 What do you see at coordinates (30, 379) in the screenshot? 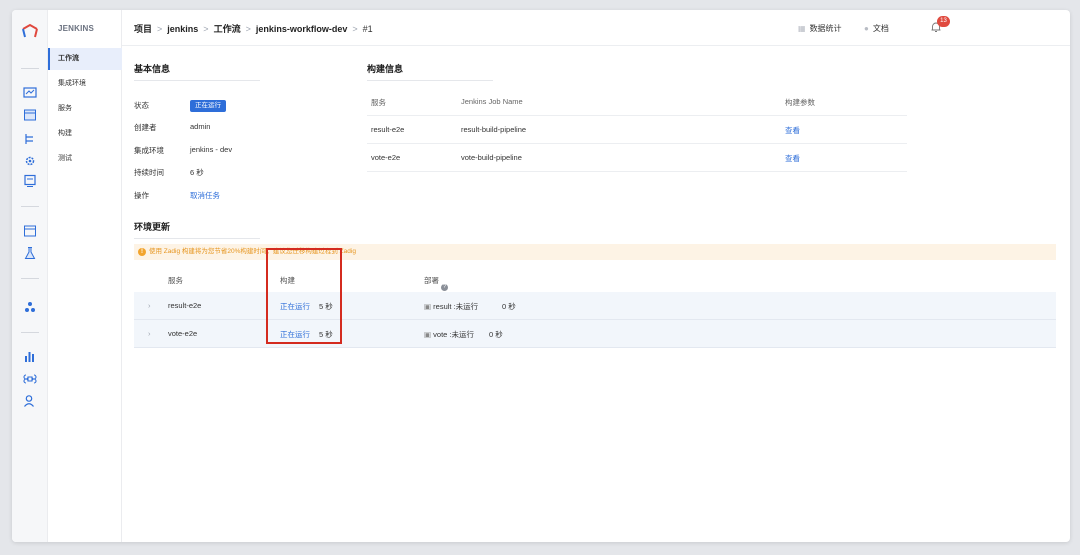
I see `command-icon` at bounding box center [30, 379].